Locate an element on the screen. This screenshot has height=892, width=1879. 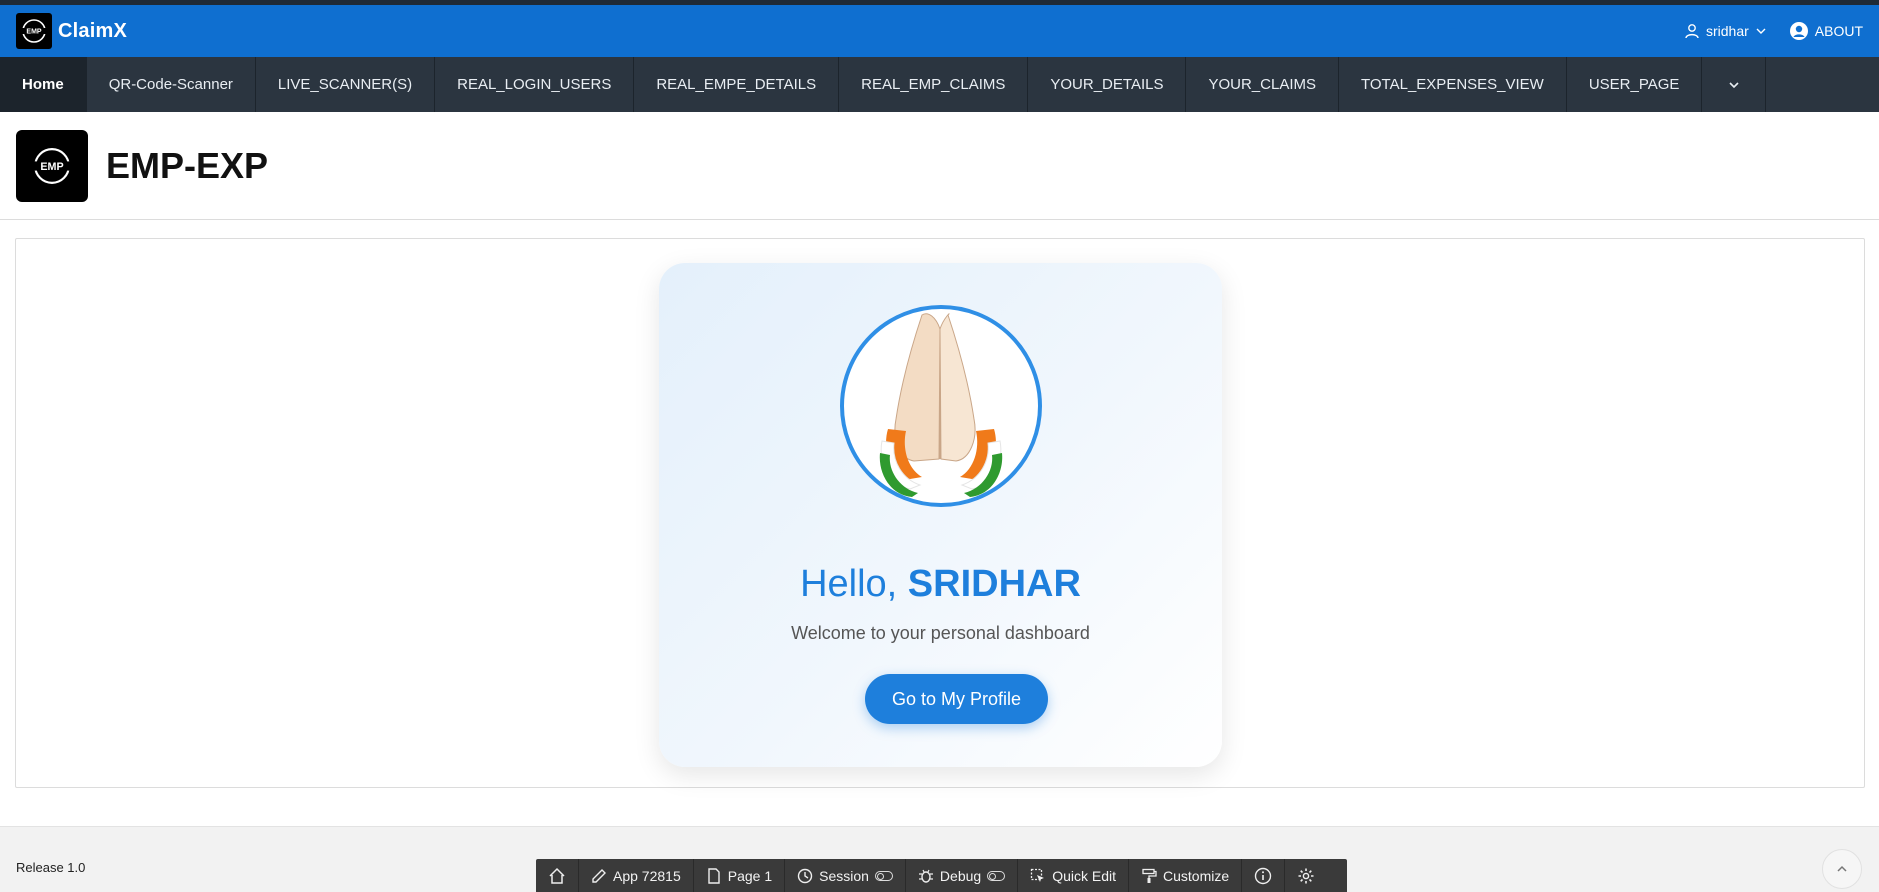
dev-session-label: Session is located at coordinates (844, 876).